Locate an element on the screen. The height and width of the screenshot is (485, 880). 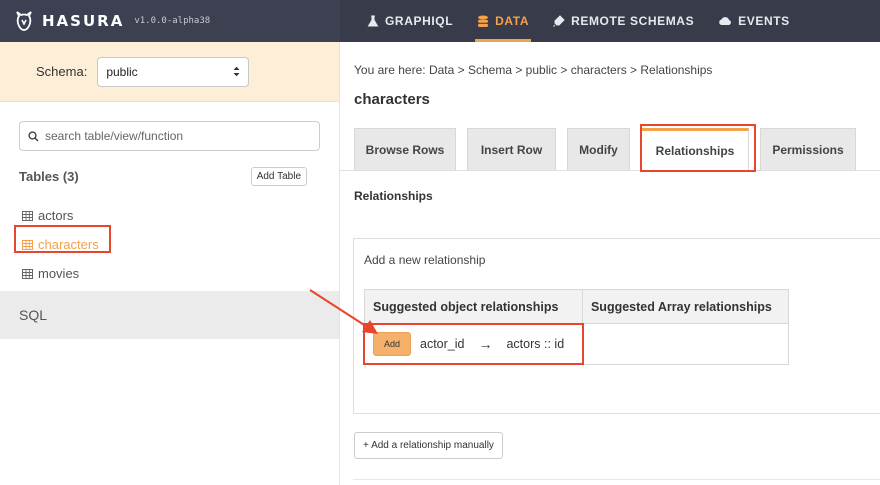
schema-label: Schema: is located at coordinates (62, 71).